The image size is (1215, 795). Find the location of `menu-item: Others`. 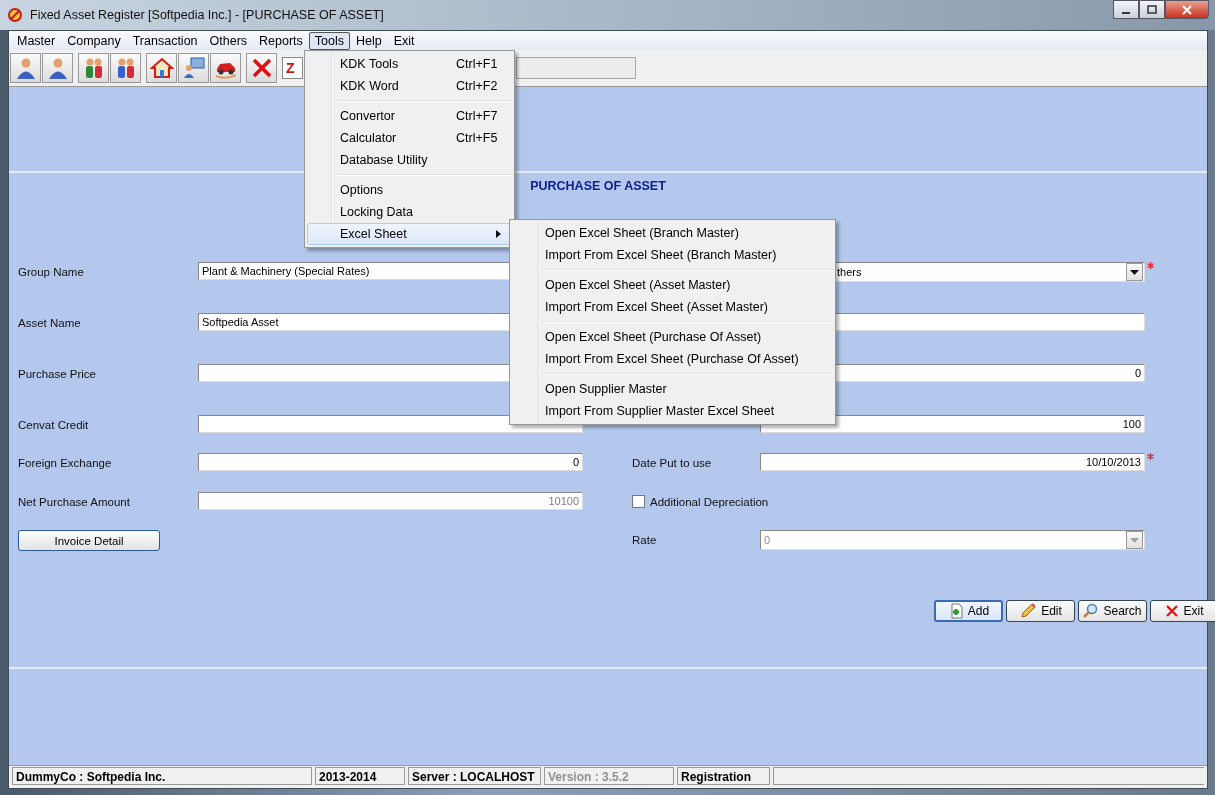

menu-item: Others is located at coordinates (228, 40).